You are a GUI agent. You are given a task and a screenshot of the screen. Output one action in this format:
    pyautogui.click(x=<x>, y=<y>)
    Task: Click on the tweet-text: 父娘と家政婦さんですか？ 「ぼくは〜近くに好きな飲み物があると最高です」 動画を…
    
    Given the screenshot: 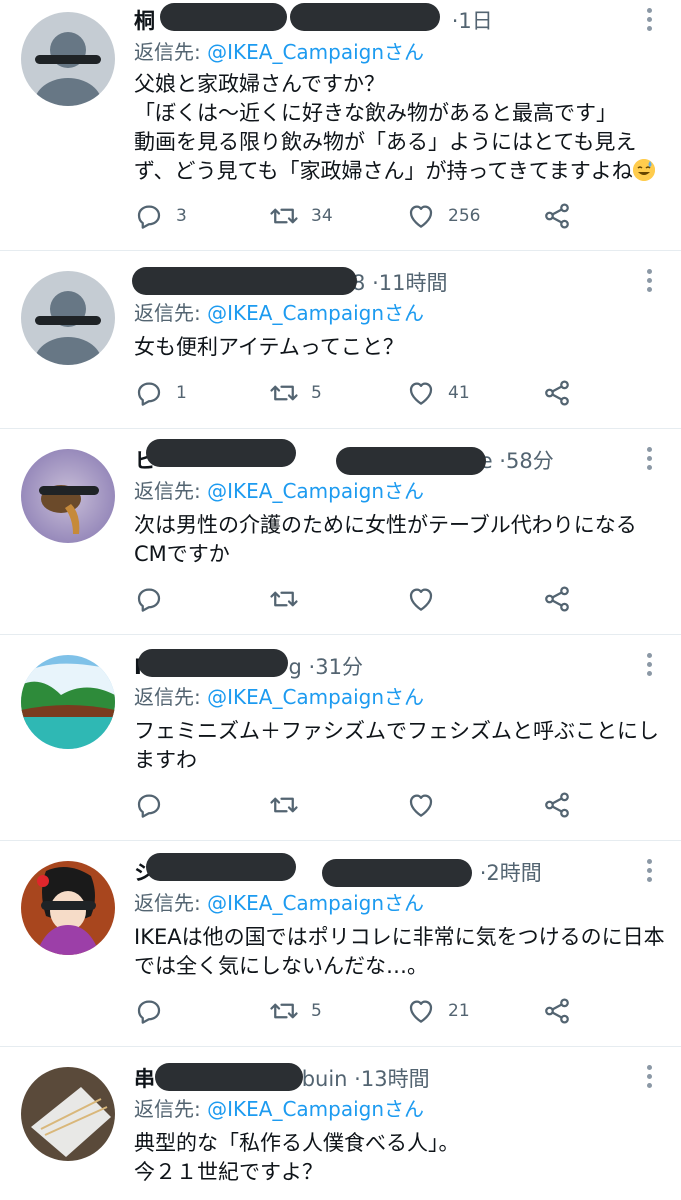 What is the action you would take?
    pyautogui.click(x=399, y=128)
    